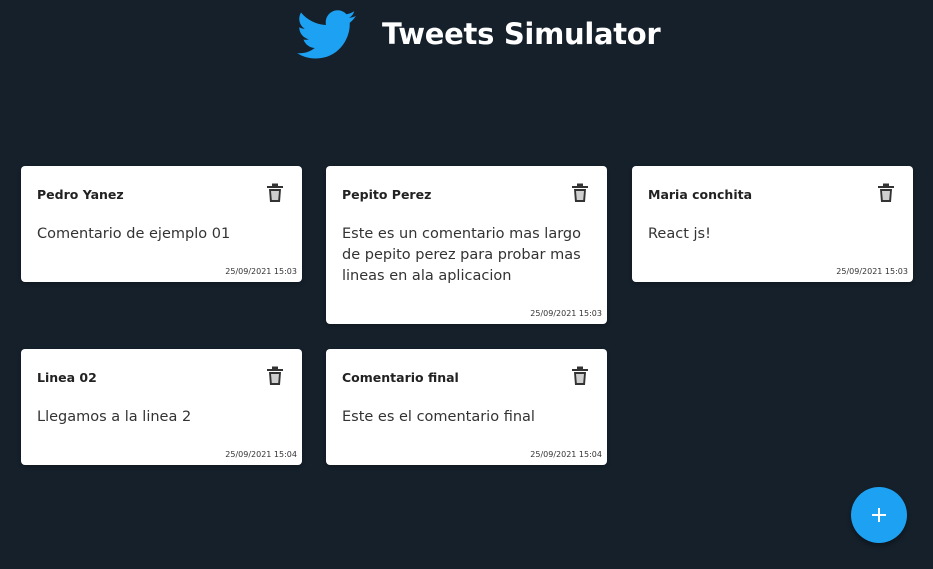 This screenshot has width=933, height=569. I want to click on tweet-user: Comentario final, so click(400, 377).